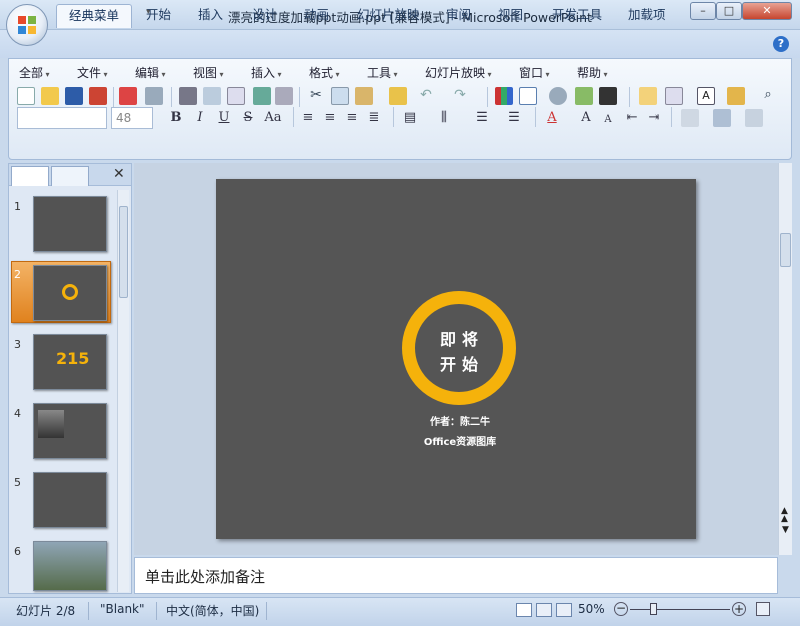 The image size is (800, 626). What do you see at coordinates (74, 96) in the screenshot?
I see `save-icon-toolbar` at bounding box center [74, 96].